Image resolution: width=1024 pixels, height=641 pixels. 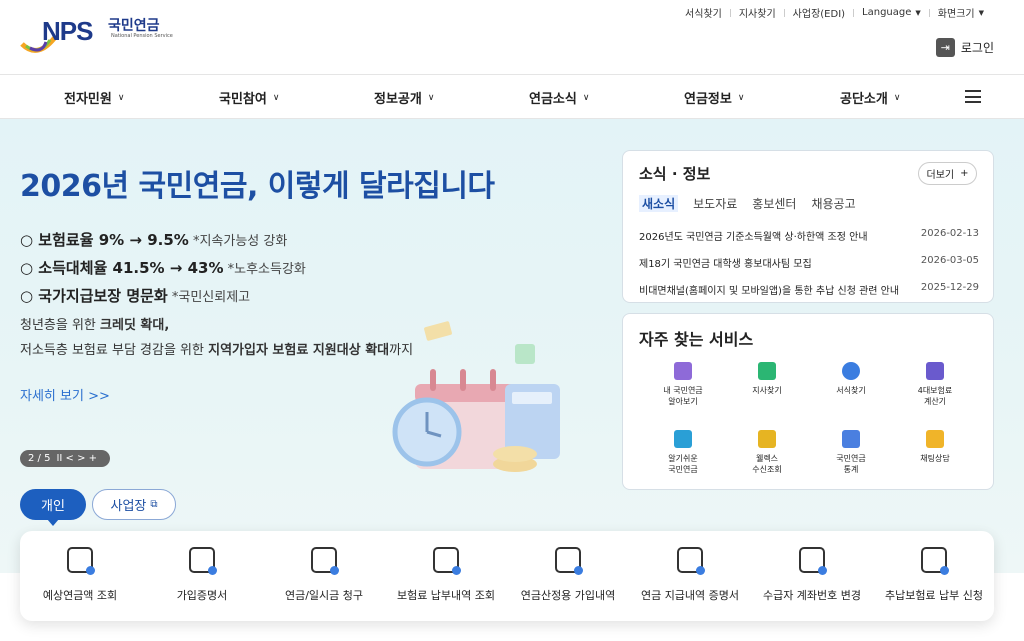 What do you see at coordinates (767, 371) in the screenshot?
I see `location-icon` at bounding box center [767, 371].